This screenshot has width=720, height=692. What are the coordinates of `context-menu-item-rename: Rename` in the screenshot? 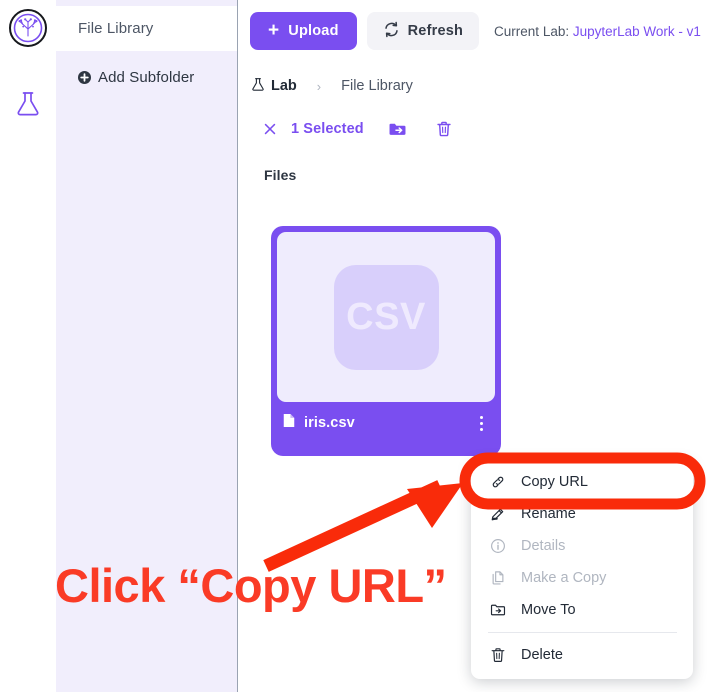 It's located at (582, 514).